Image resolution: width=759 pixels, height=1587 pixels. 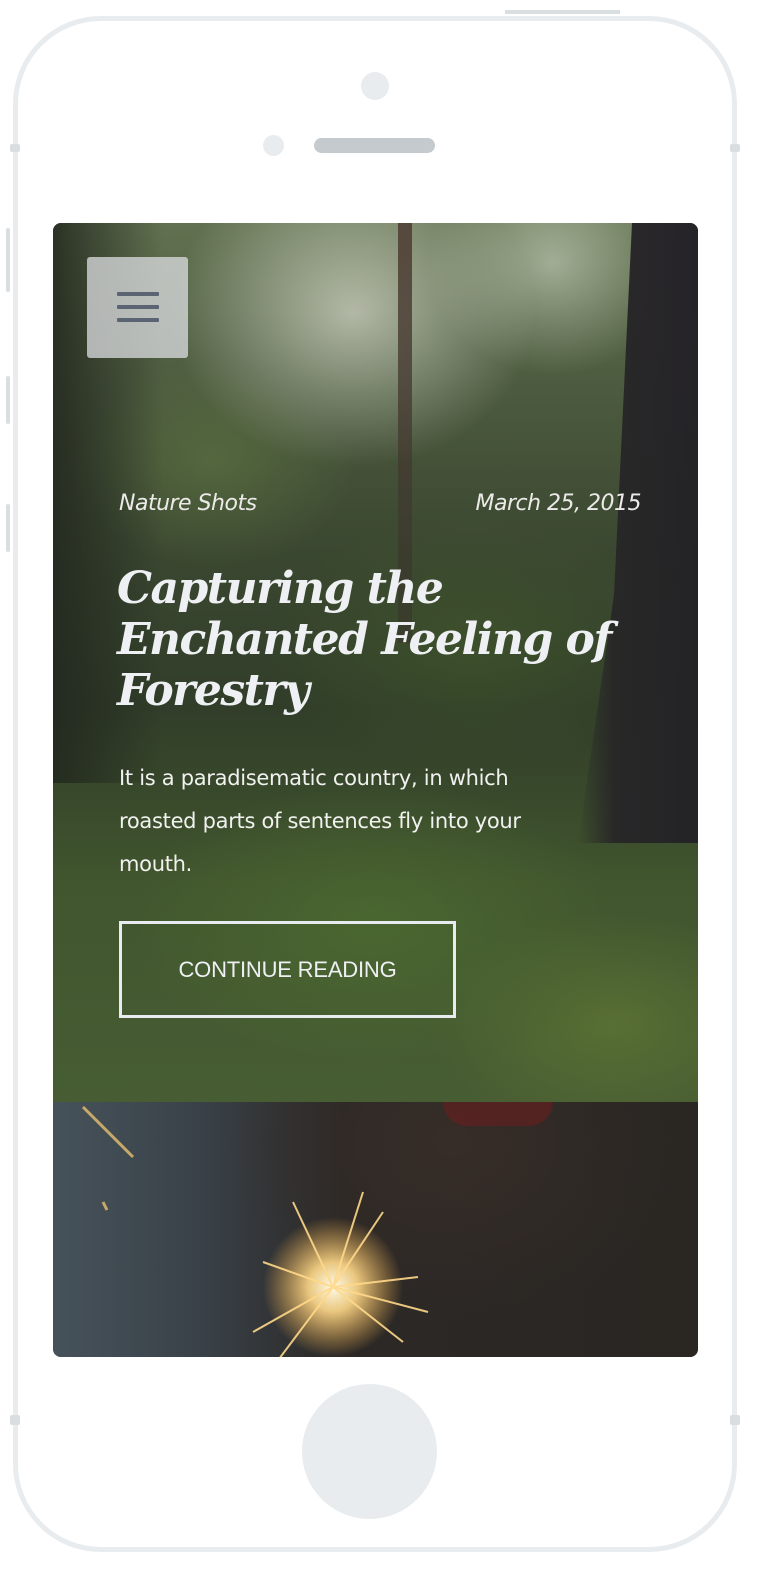 I want to click on home-button, so click(x=369, y=1451).